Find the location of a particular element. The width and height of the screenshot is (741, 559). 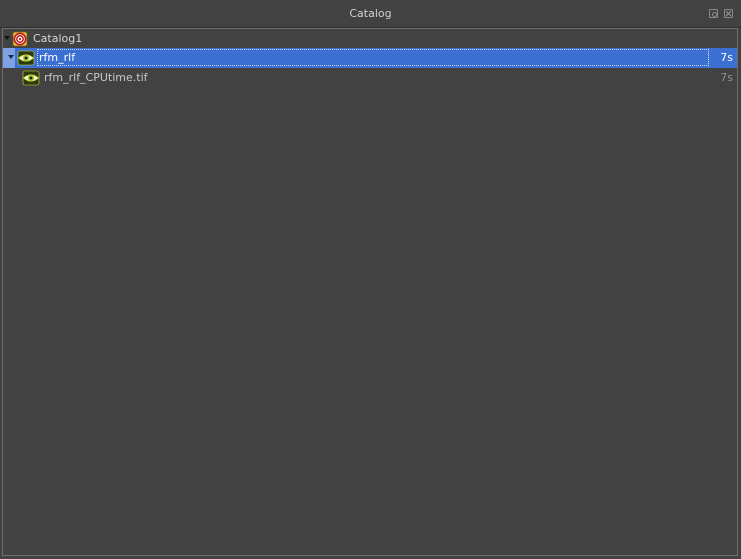

catalog-target-icon is located at coordinates (20, 39).